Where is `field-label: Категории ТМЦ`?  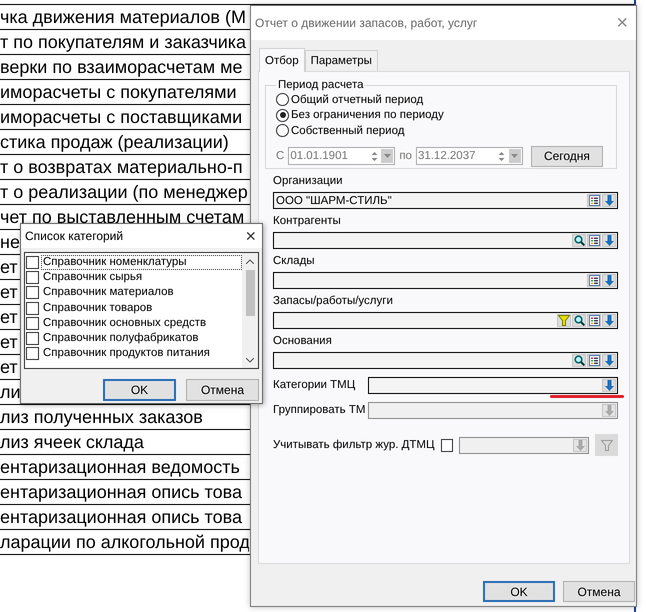
field-label: Категории ТМЦ is located at coordinates (314, 385).